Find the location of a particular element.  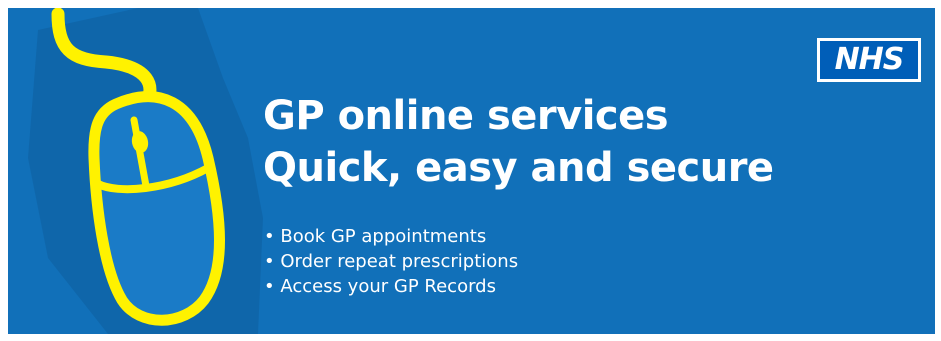

service-item-gp-records: Access your GP Records is located at coordinates (391, 286).